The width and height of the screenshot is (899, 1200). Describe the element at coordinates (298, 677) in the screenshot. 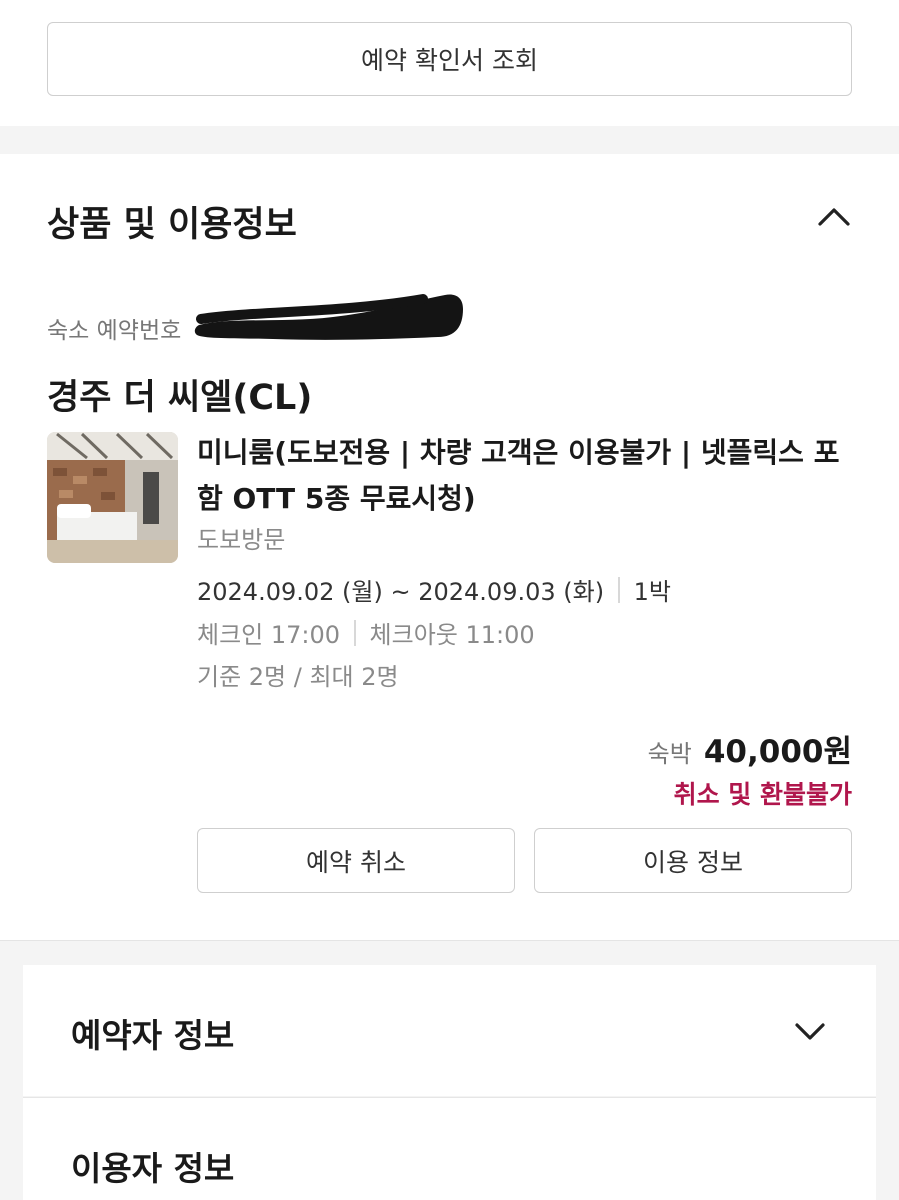

I see `capacity: 기준 2명 / 최대 2명` at that location.